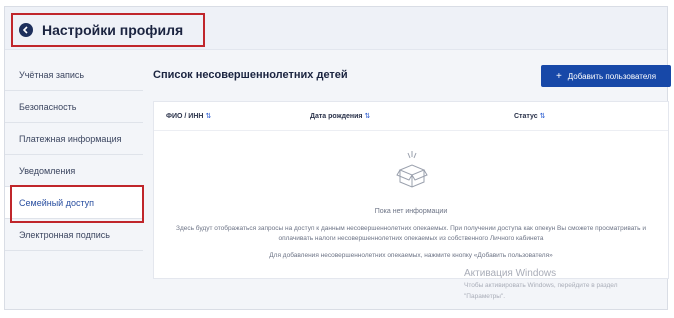 The width and height of the screenshot is (674, 318). Describe the element at coordinates (250, 75) in the screenshot. I see `section-title: Список несовершеннолетних детей` at that location.